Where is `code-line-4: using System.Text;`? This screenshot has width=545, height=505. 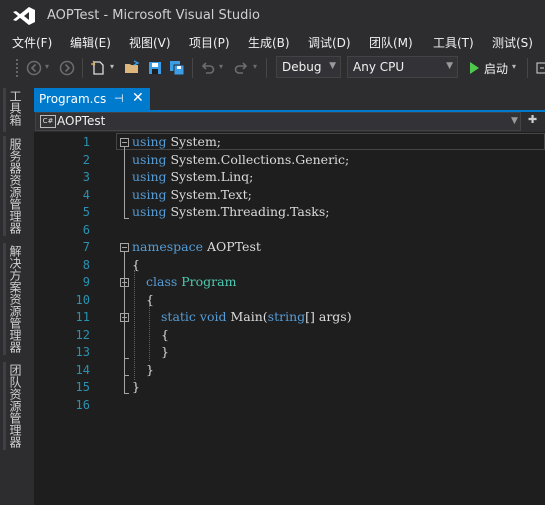 code-line-4: using System.Text; is located at coordinates (192, 194).